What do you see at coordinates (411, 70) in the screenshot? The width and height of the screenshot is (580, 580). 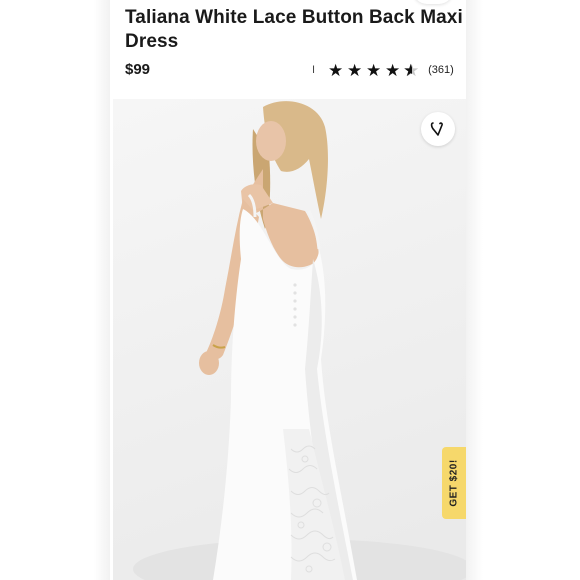 I see `half-star-icon: ★` at bounding box center [411, 70].